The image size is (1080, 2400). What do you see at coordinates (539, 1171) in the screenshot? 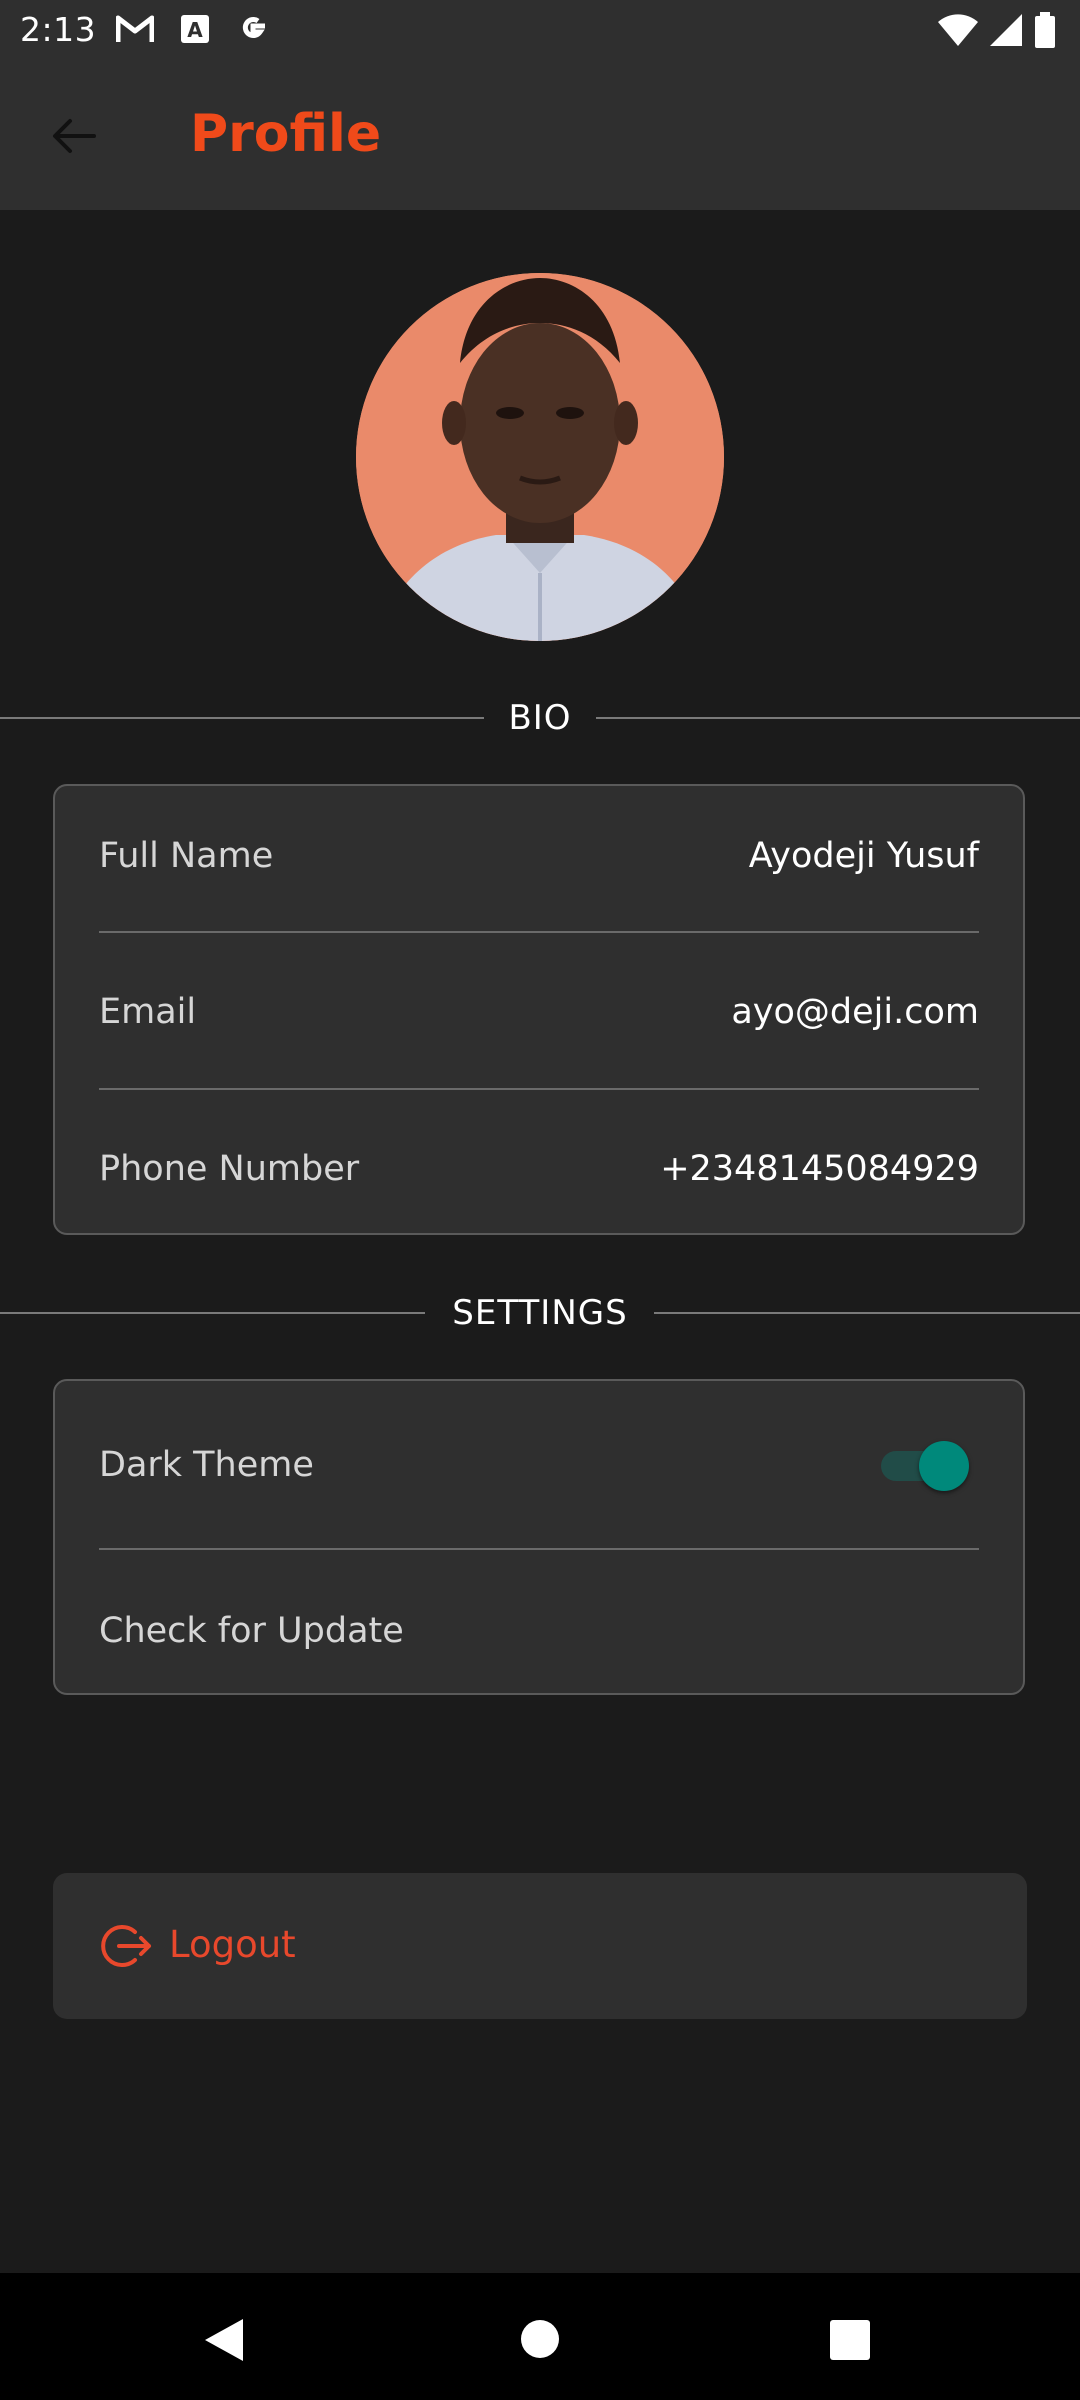
I see `phone-row: Phone Number +2348145084929` at bounding box center [539, 1171].